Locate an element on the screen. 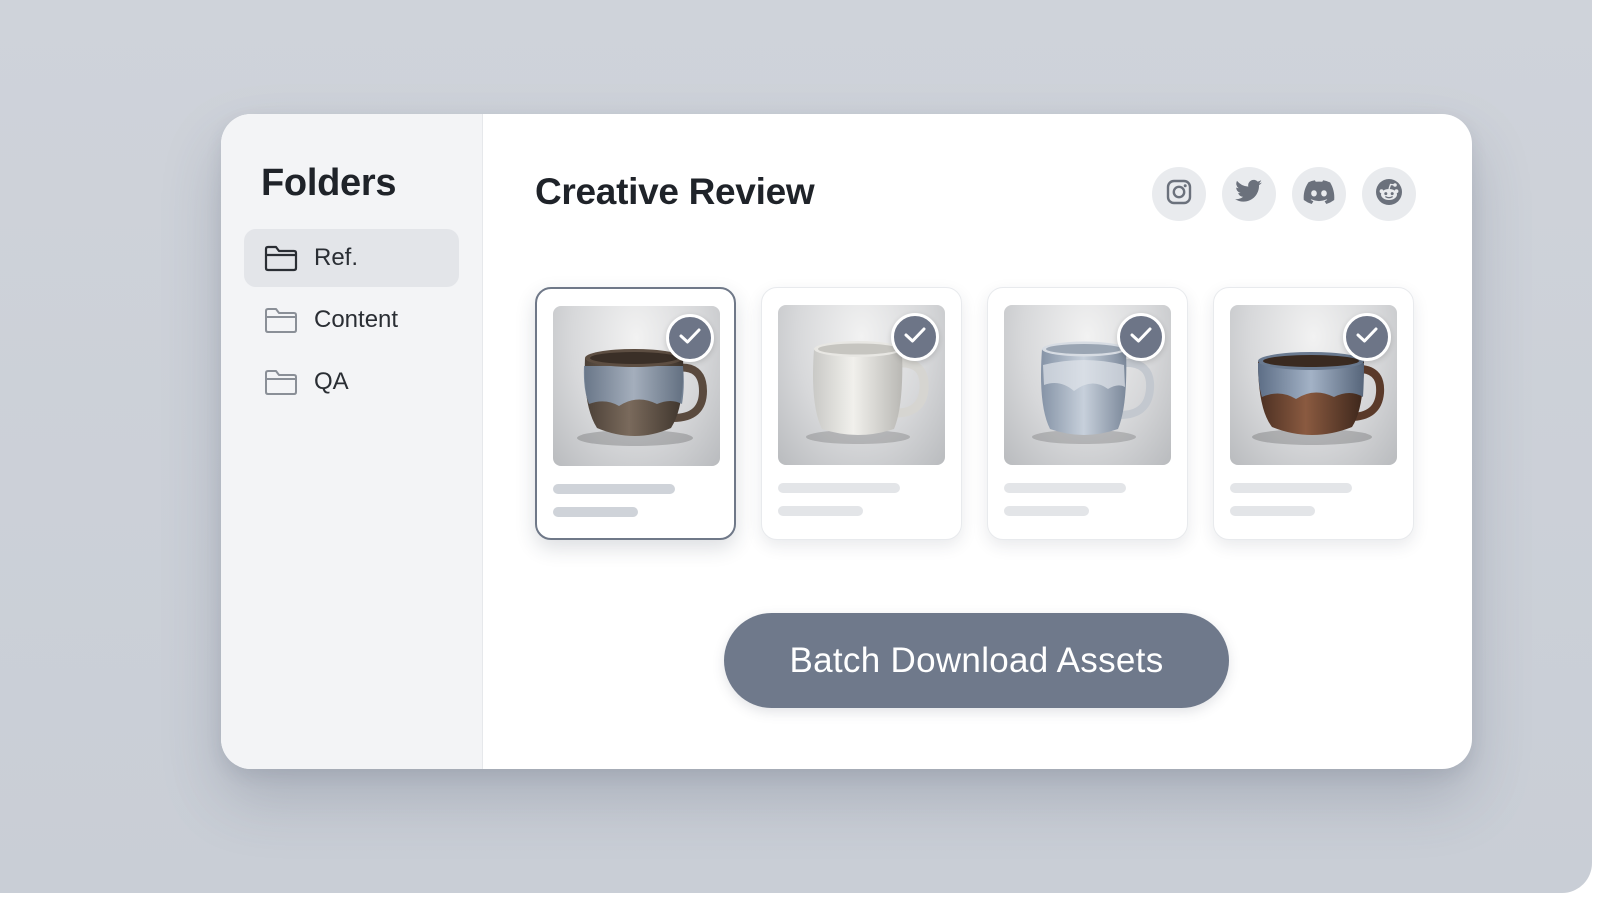 The height and width of the screenshot is (900, 1600). sidebar-title: Folders is located at coordinates (329, 183).